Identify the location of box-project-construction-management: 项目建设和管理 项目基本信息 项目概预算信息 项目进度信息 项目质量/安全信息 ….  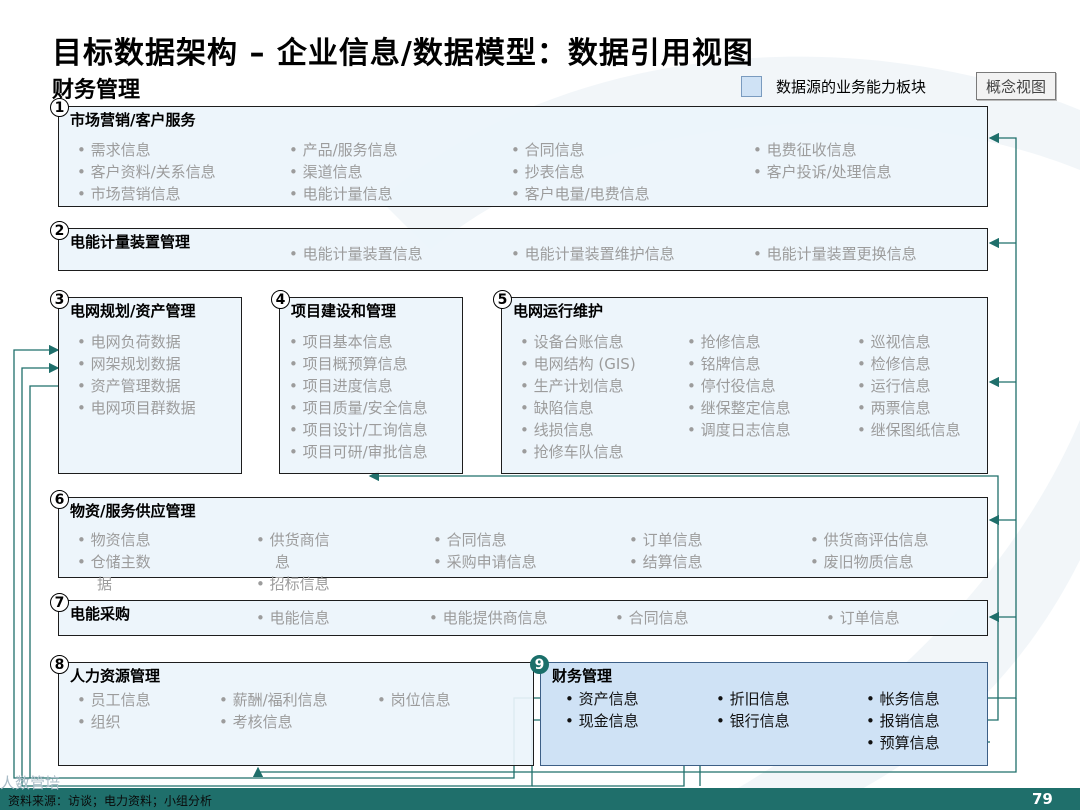
(371, 385).